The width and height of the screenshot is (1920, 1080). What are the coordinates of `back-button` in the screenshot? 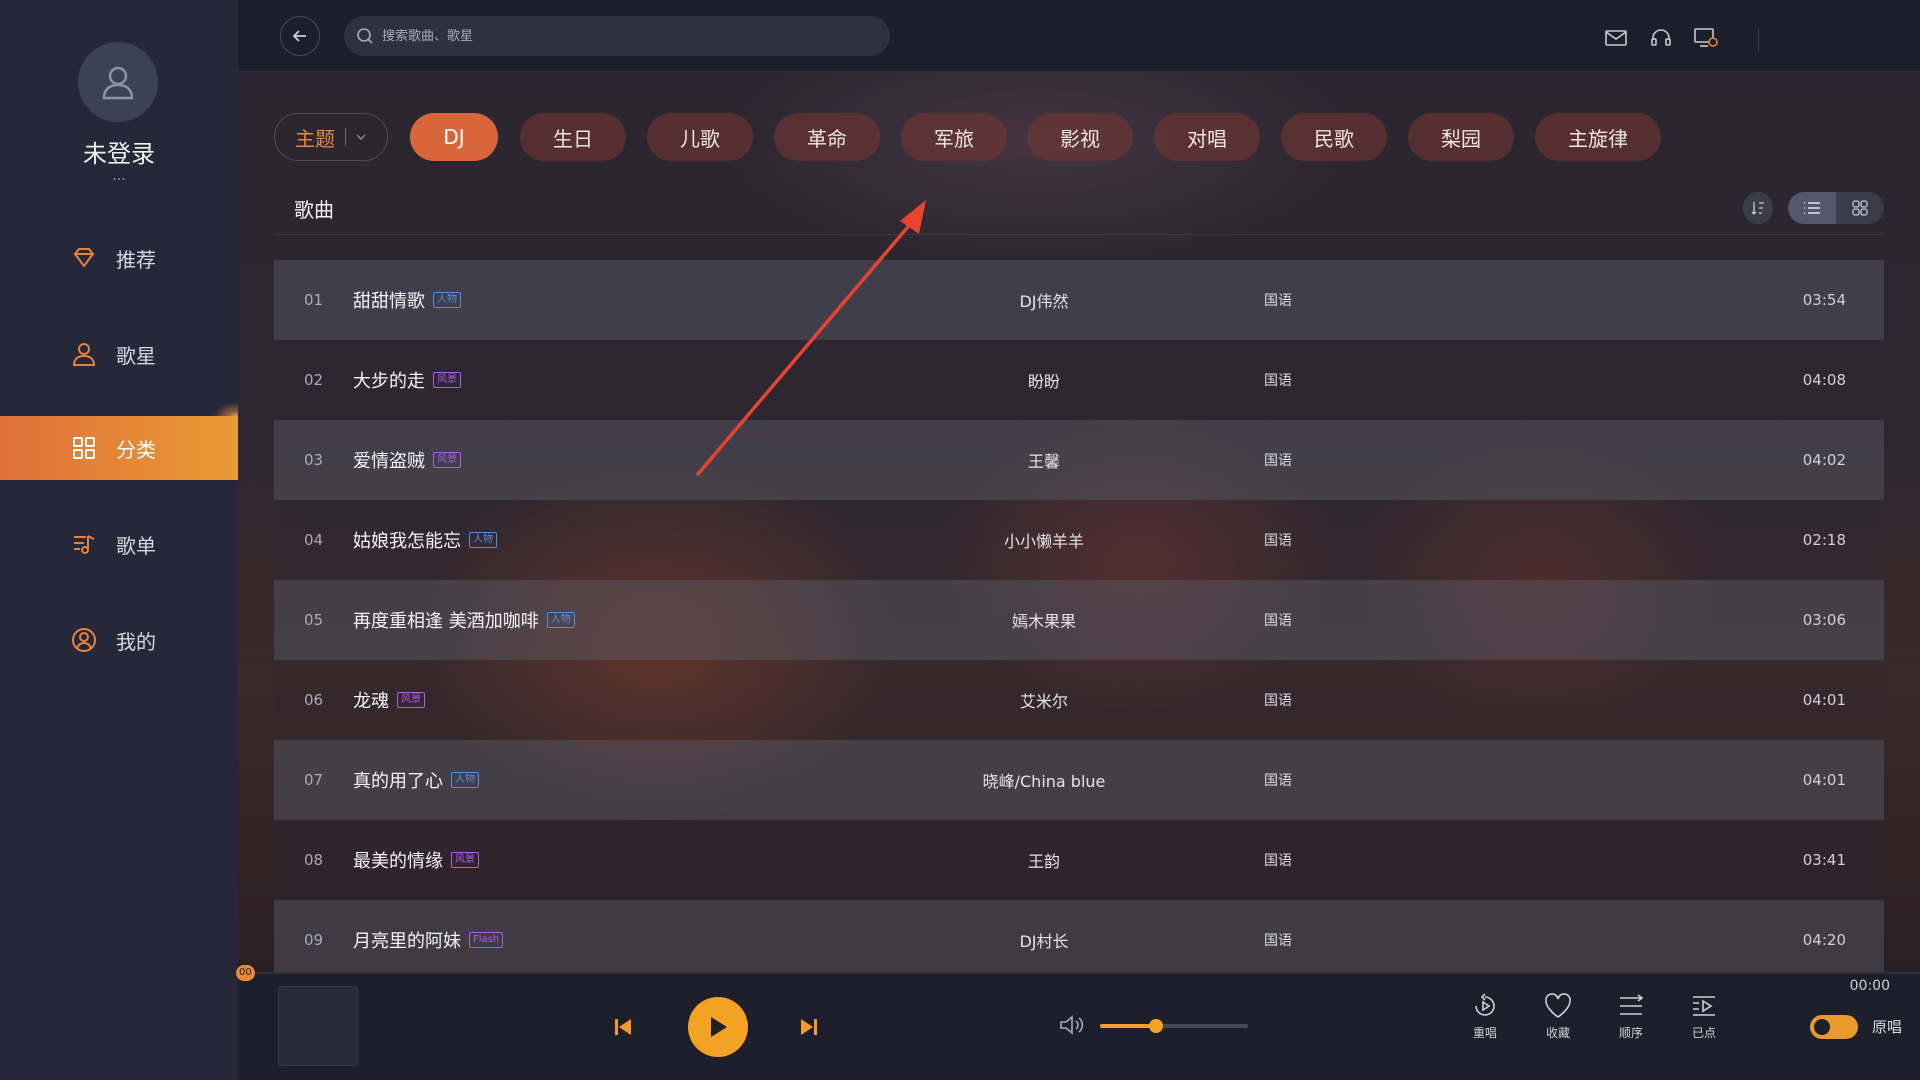 It's located at (300, 36).